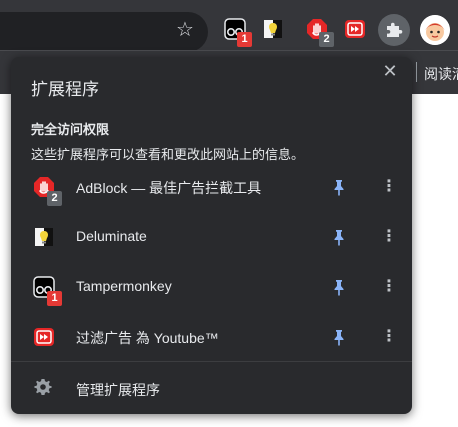 The height and width of the screenshot is (427, 458). Describe the element at coordinates (211, 389) in the screenshot. I see `manage-extensions-button: 管理扩展程序` at that location.